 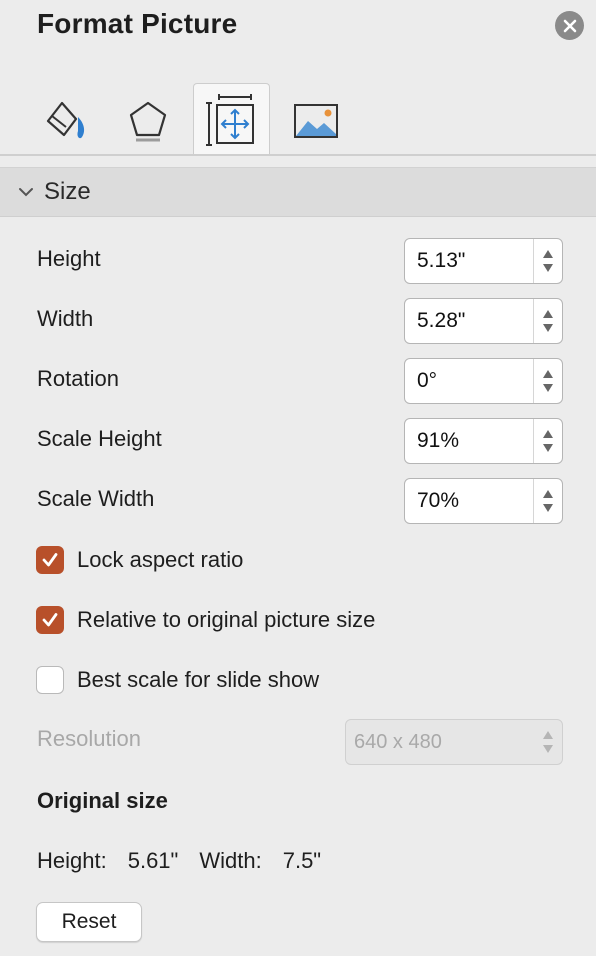 I want to click on lock-aspect-label: Lock aspect ratio, so click(x=160, y=559).